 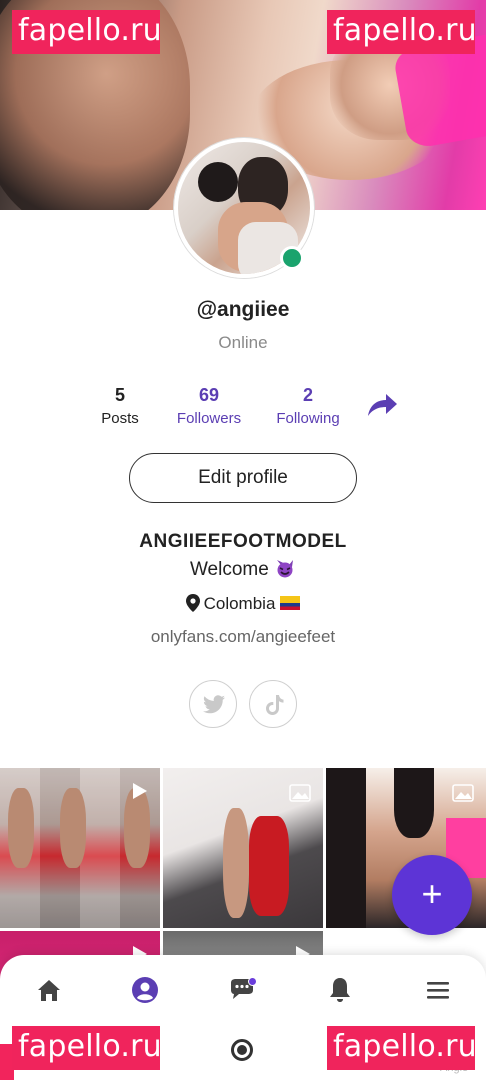 What do you see at coordinates (119, 395) in the screenshot?
I see `posts-count: 5` at bounding box center [119, 395].